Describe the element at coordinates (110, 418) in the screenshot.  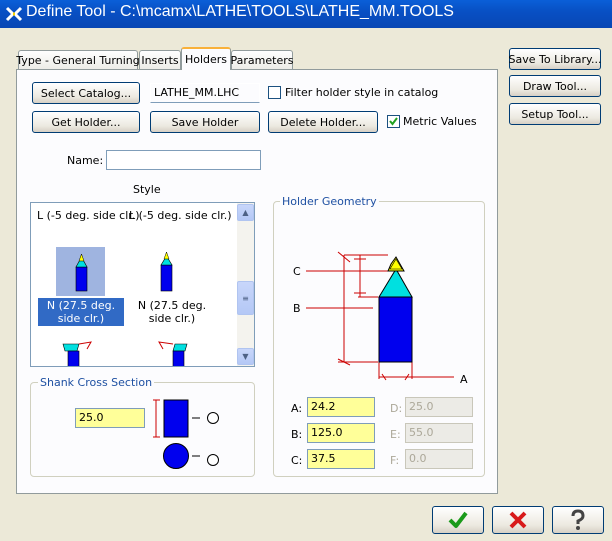
I see `shank-size-input: 25.0` at that location.